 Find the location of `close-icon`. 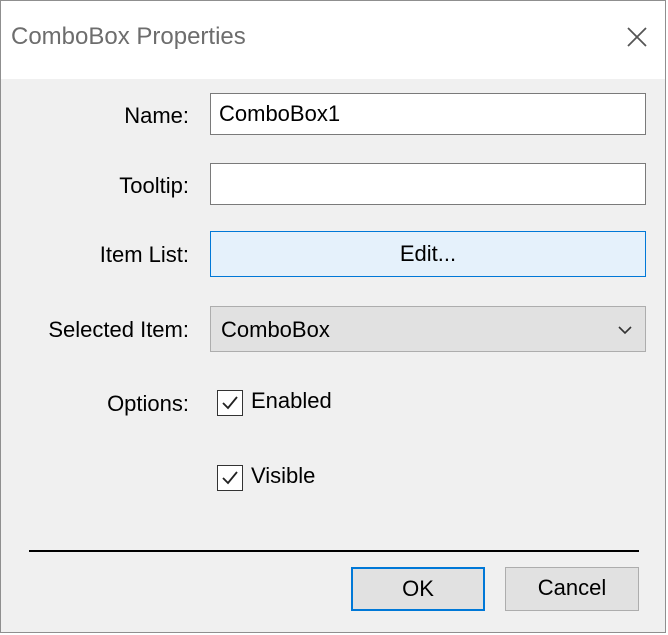

close-icon is located at coordinates (637, 37).